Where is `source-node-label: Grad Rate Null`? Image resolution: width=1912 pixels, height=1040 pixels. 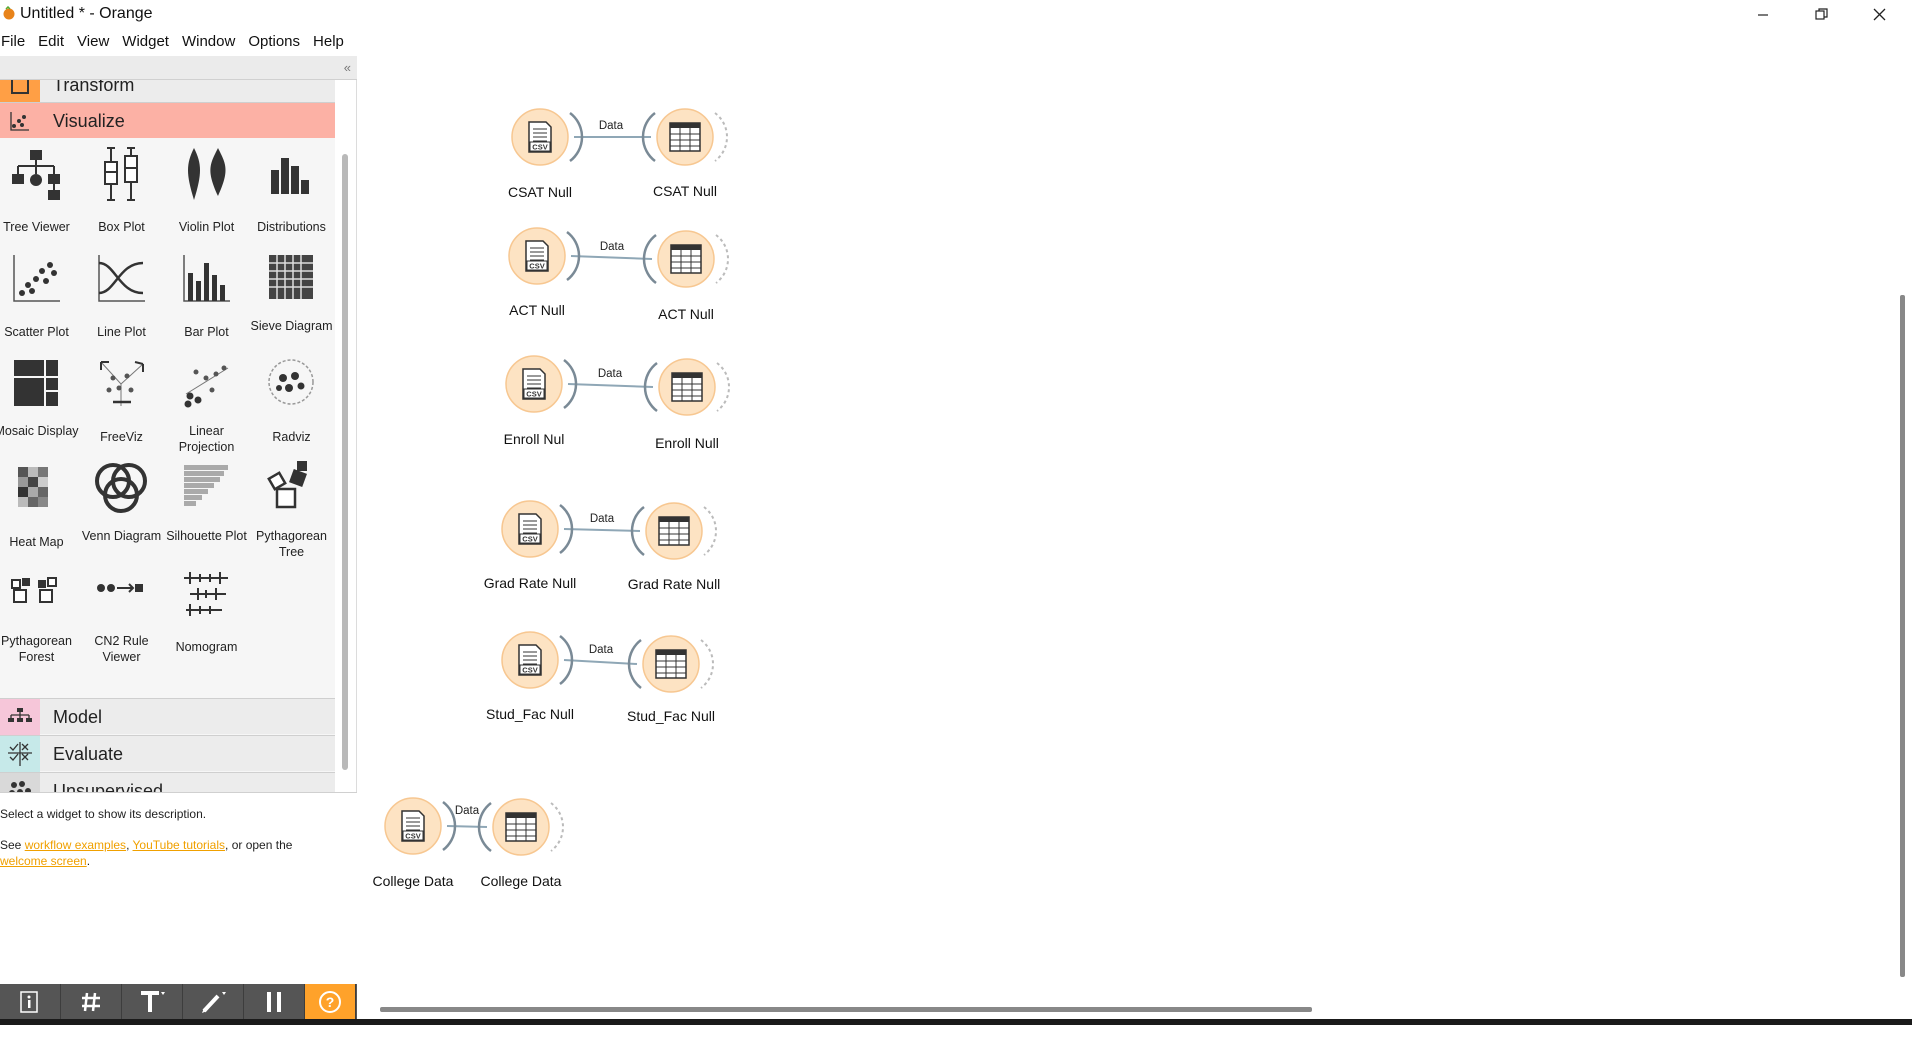 source-node-label: Grad Rate Null is located at coordinates (530, 583).